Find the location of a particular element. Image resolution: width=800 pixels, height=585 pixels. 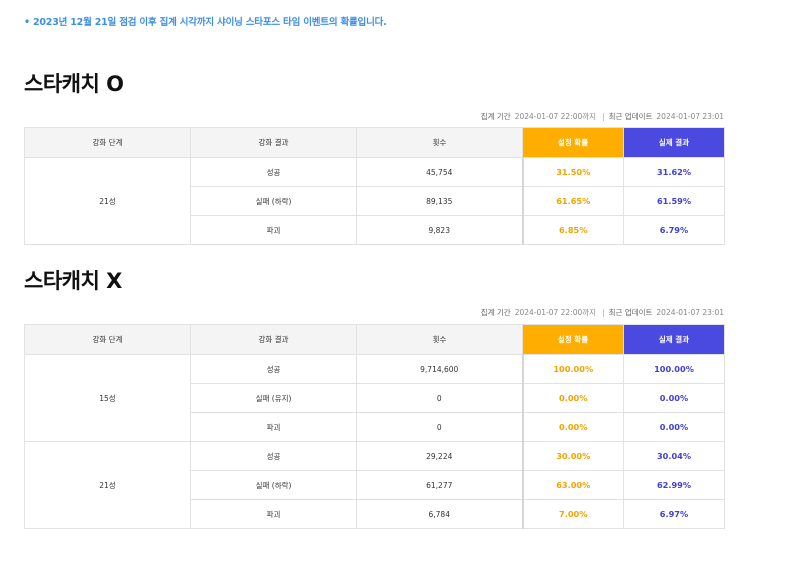

actual-result-cell: 61.59% is located at coordinates (674, 201).